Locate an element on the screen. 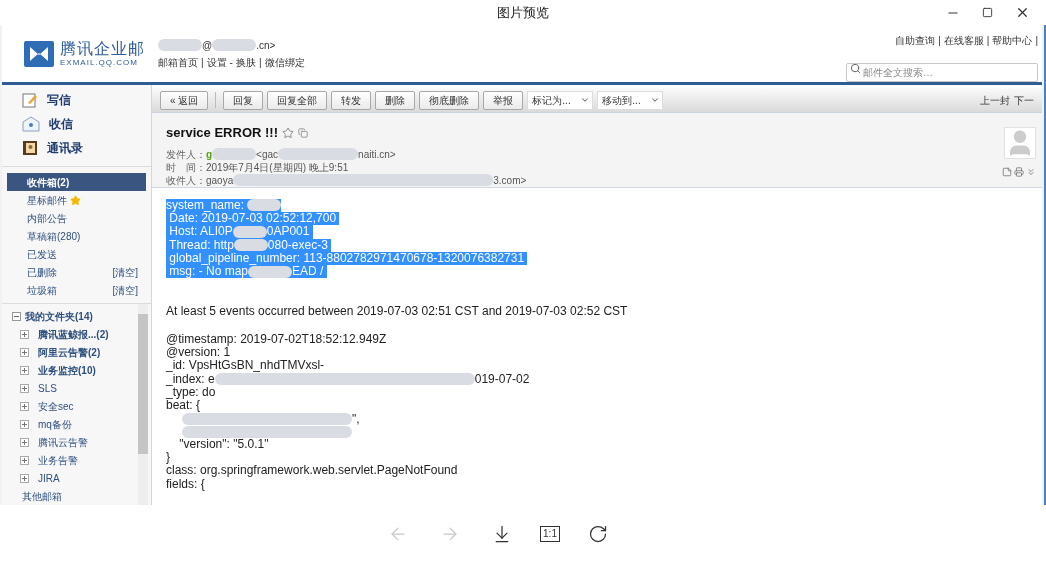  envelope-icon is located at coordinates (31, 124).